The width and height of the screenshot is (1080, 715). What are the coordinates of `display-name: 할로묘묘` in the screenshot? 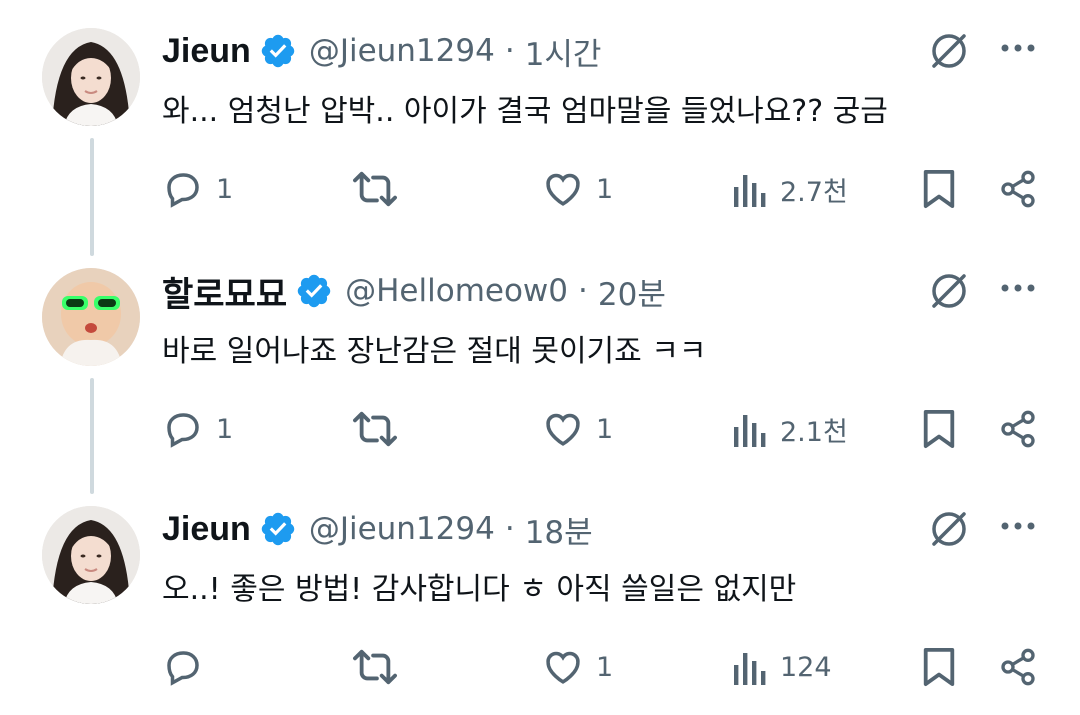 It's located at (224, 291).